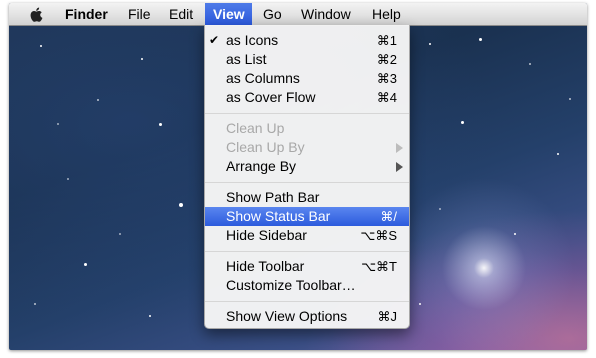  I want to click on menu-item-label: Show Path Bar, so click(273, 197).